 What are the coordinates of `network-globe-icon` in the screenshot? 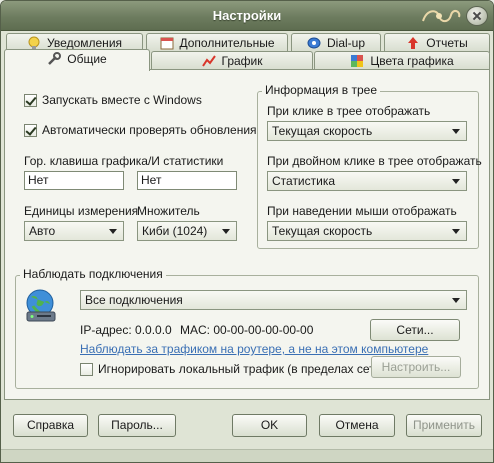 It's located at (41, 305).